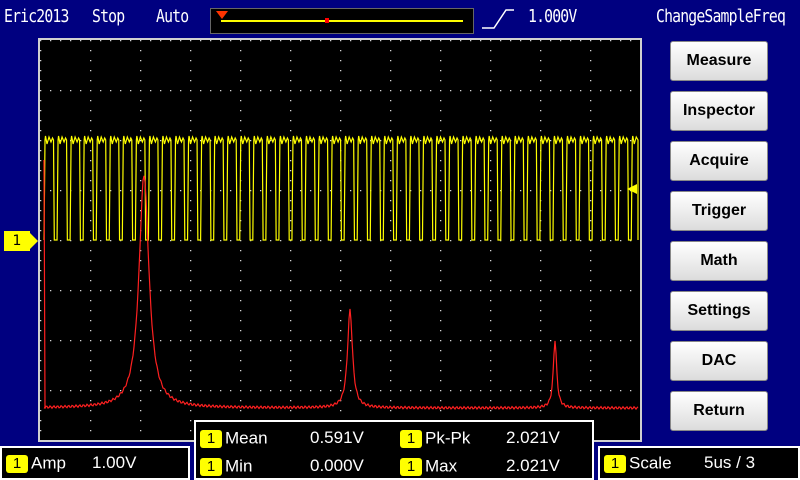 This screenshot has width=800, height=480. I want to click on scale-panel: 1 Scale 5us / 3, so click(699, 463).